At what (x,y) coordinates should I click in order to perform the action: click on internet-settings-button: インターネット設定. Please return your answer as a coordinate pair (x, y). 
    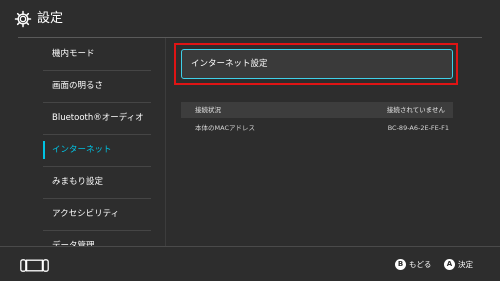
    Looking at the image, I should click on (317, 64).